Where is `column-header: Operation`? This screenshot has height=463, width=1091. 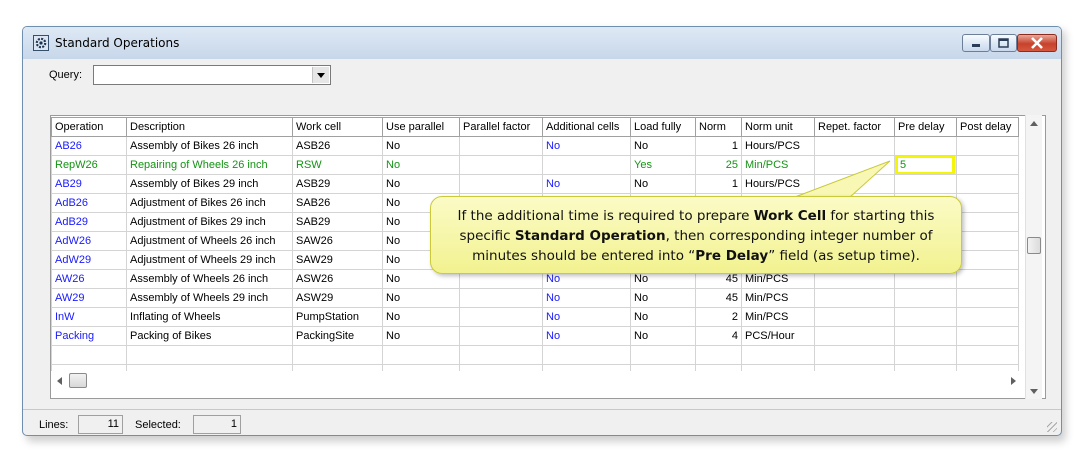 column-header: Operation is located at coordinates (89, 127).